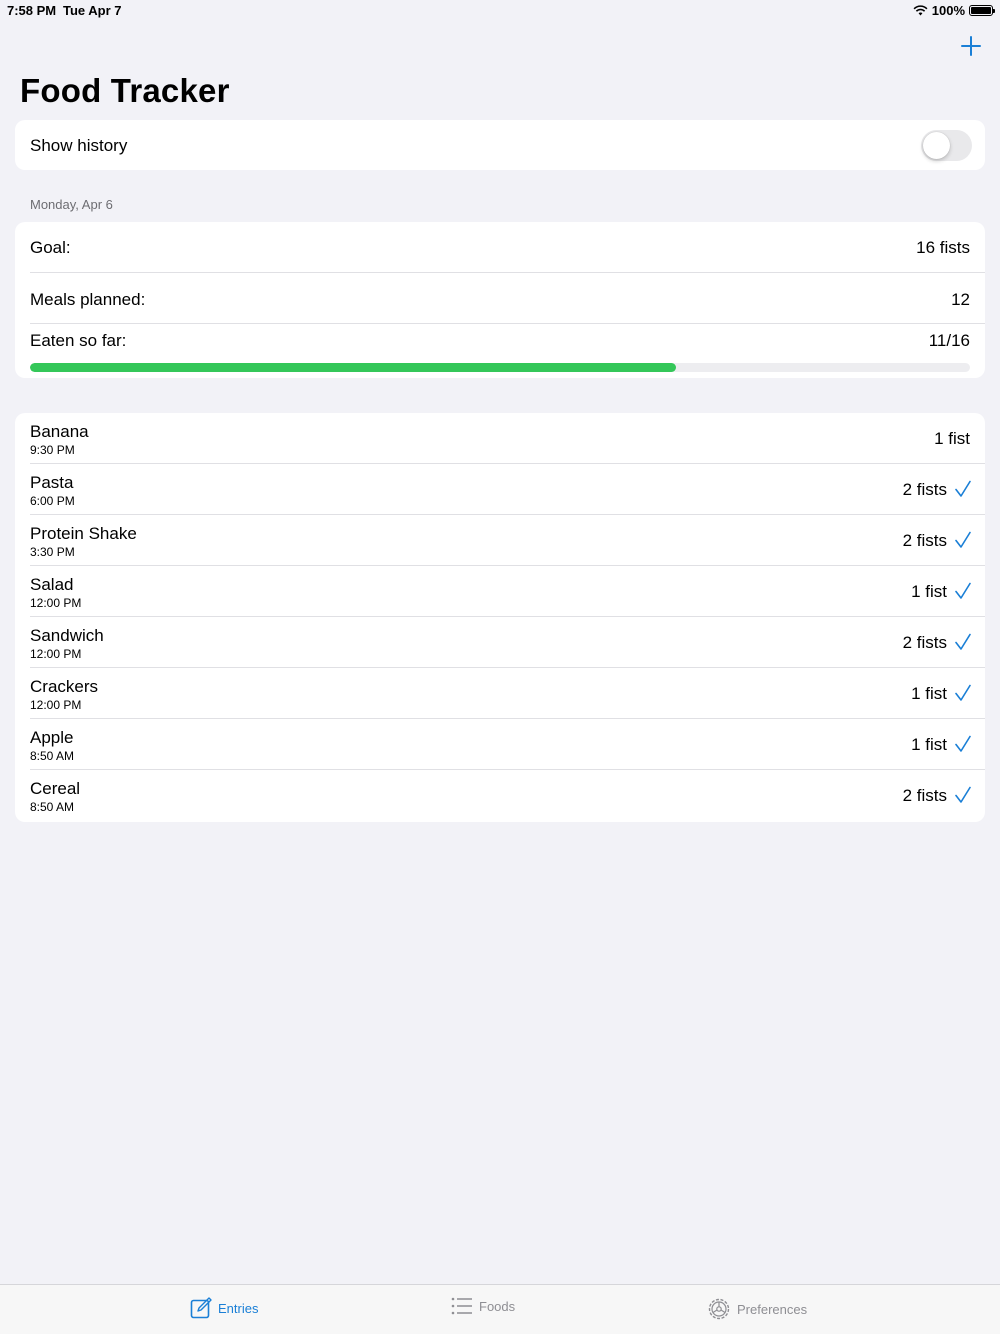 Image resolution: width=1000 pixels, height=1334 pixels. What do you see at coordinates (92, 10) in the screenshot?
I see `status-date: Tue Apr 7` at bounding box center [92, 10].